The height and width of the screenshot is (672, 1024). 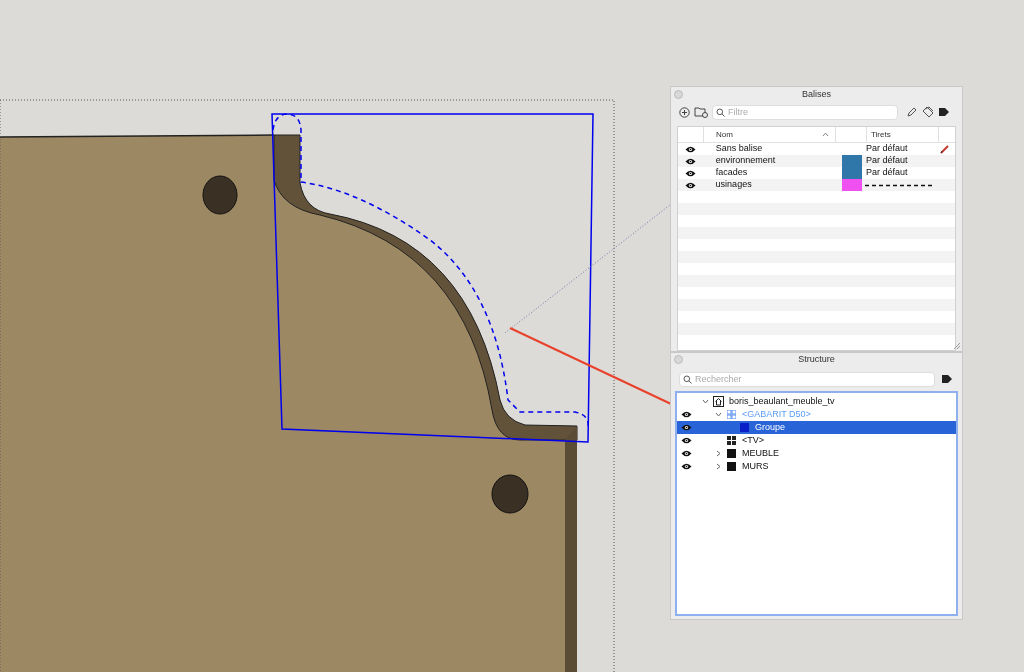 What do you see at coordinates (753, 440) in the screenshot?
I see `tree-label: <TV>` at bounding box center [753, 440].